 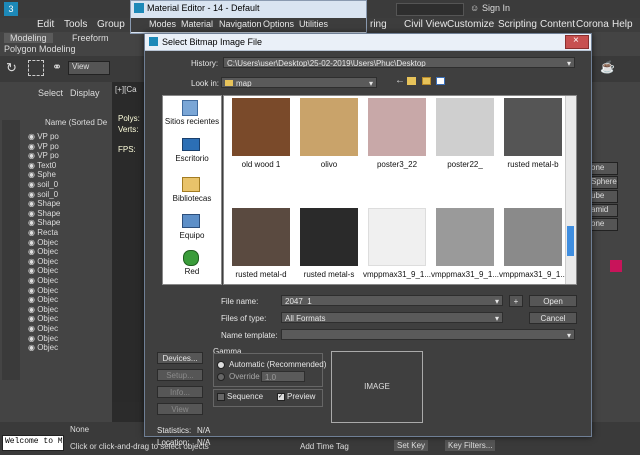 What do you see at coordinates (221, 365) in the screenshot?
I see `gamma-auto-radio` at bounding box center [221, 365].